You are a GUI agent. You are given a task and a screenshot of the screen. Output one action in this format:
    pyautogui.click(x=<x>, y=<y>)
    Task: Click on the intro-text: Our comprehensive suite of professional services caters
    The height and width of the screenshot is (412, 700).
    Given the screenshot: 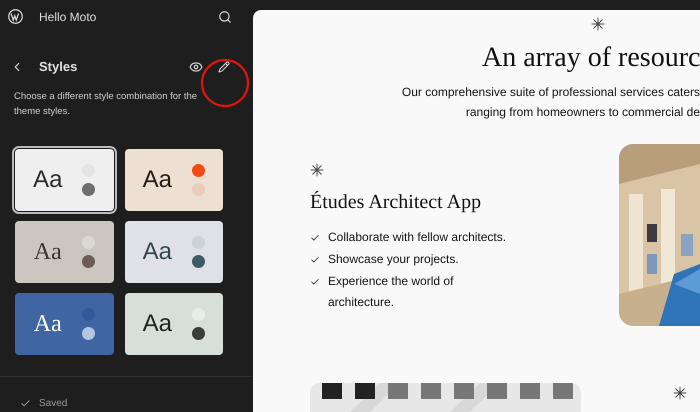 What is the action you would take?
    pyautogui.click(x=551, y=92)
    